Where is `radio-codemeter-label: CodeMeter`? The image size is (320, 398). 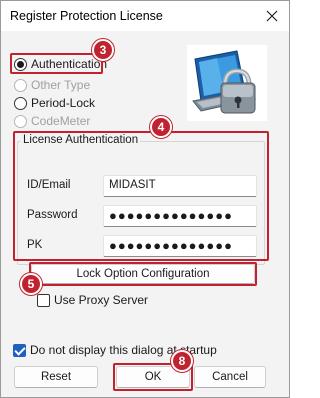
radio-codemeter-label: CodeMeter is located at coordinates (61, 121).